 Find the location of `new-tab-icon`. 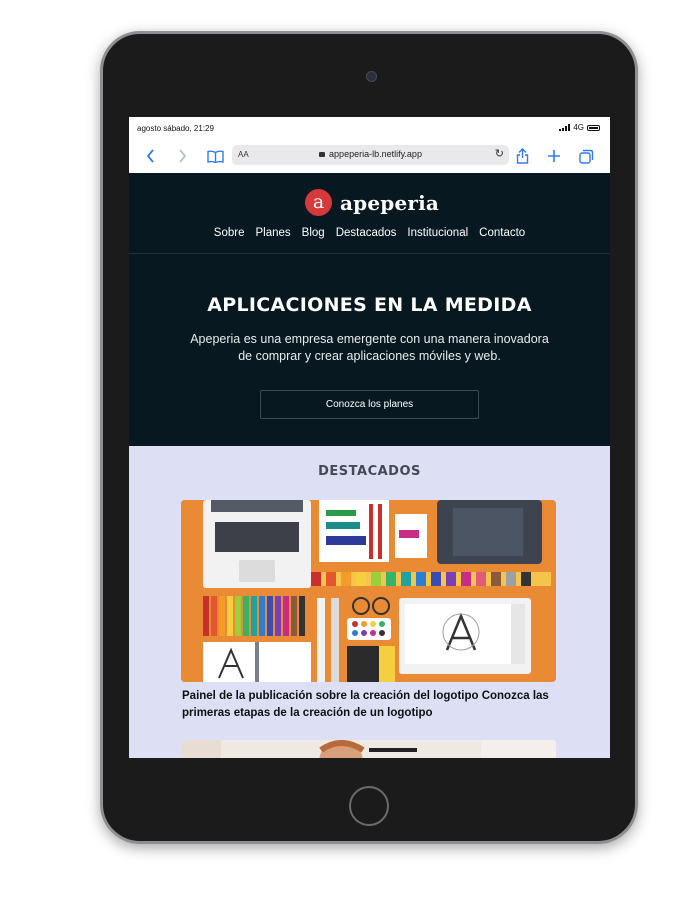

new-tab-icon is located at coordinates (554, 156).